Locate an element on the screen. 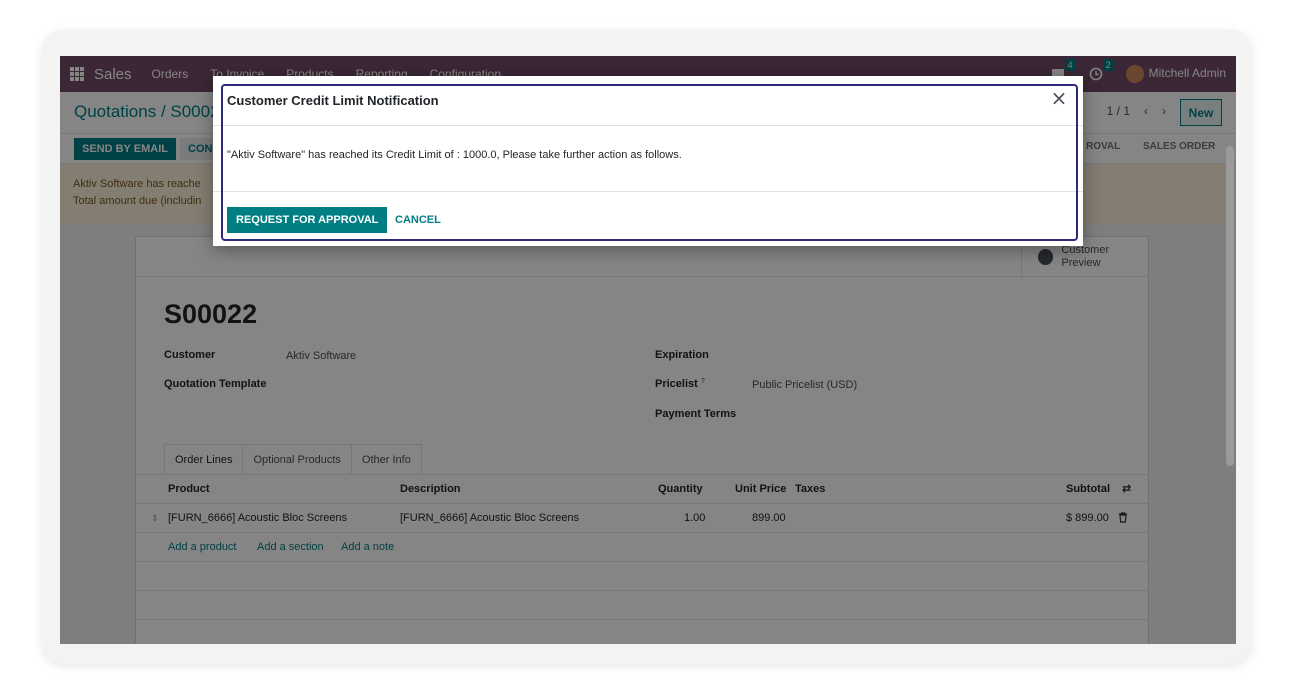  close-icon: × is located at coordinates (1059, 98).